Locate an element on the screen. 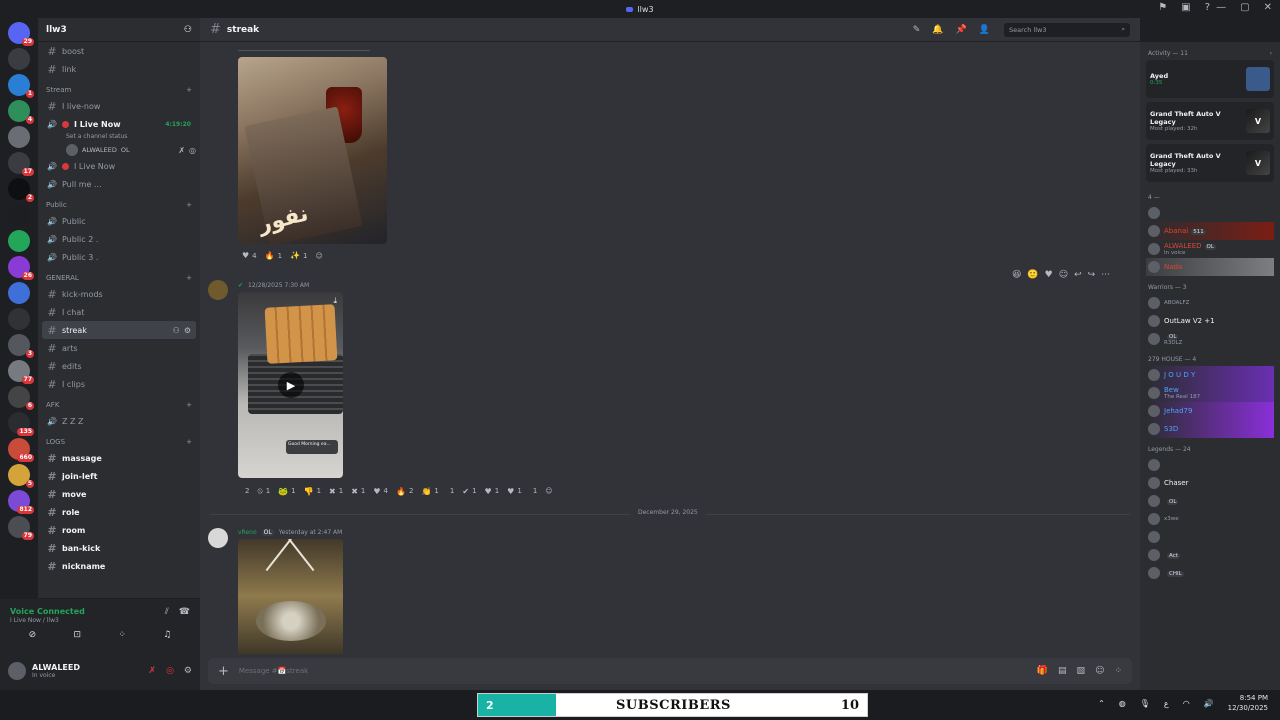 Image resolution: width=1280 pixels, height=720 pixels. server-icon: 812 is located at coordinates (21, 502).